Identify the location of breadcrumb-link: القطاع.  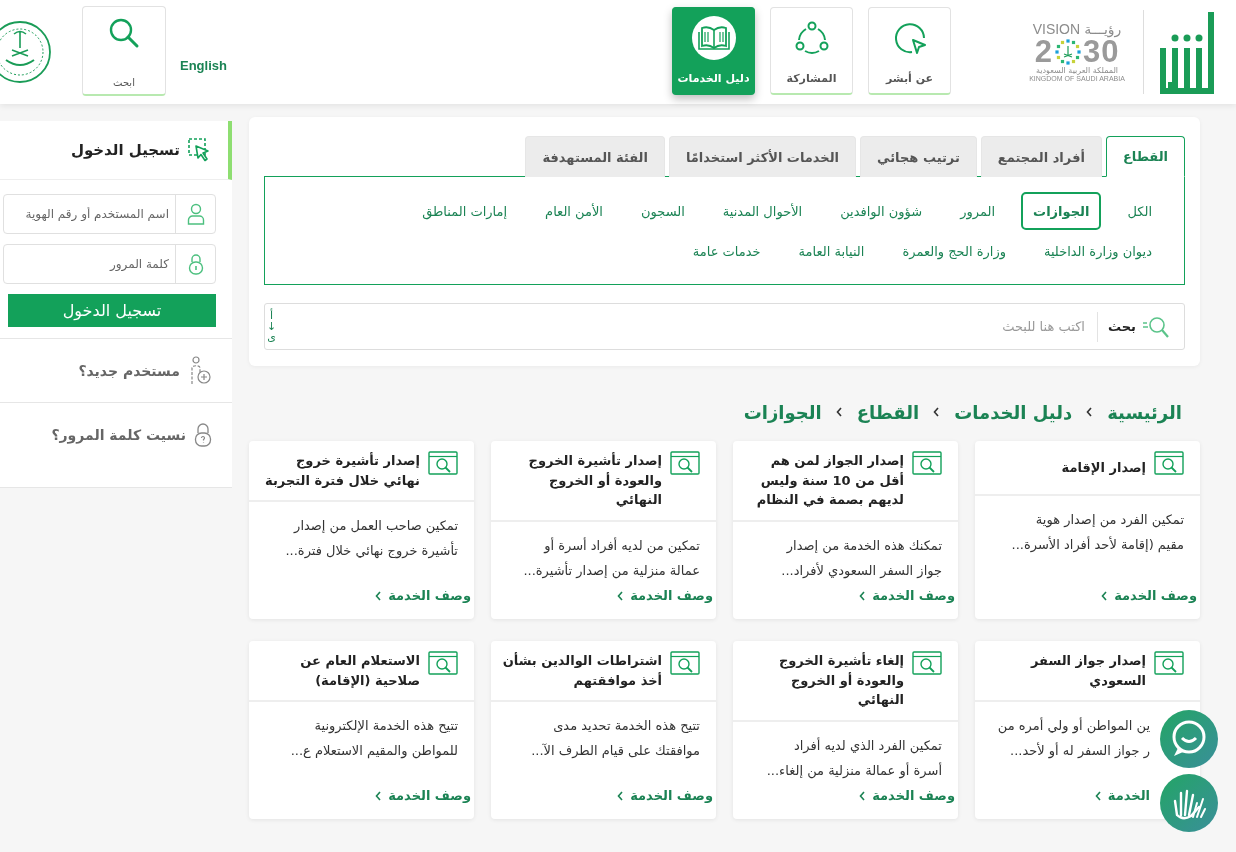
(888, 412).